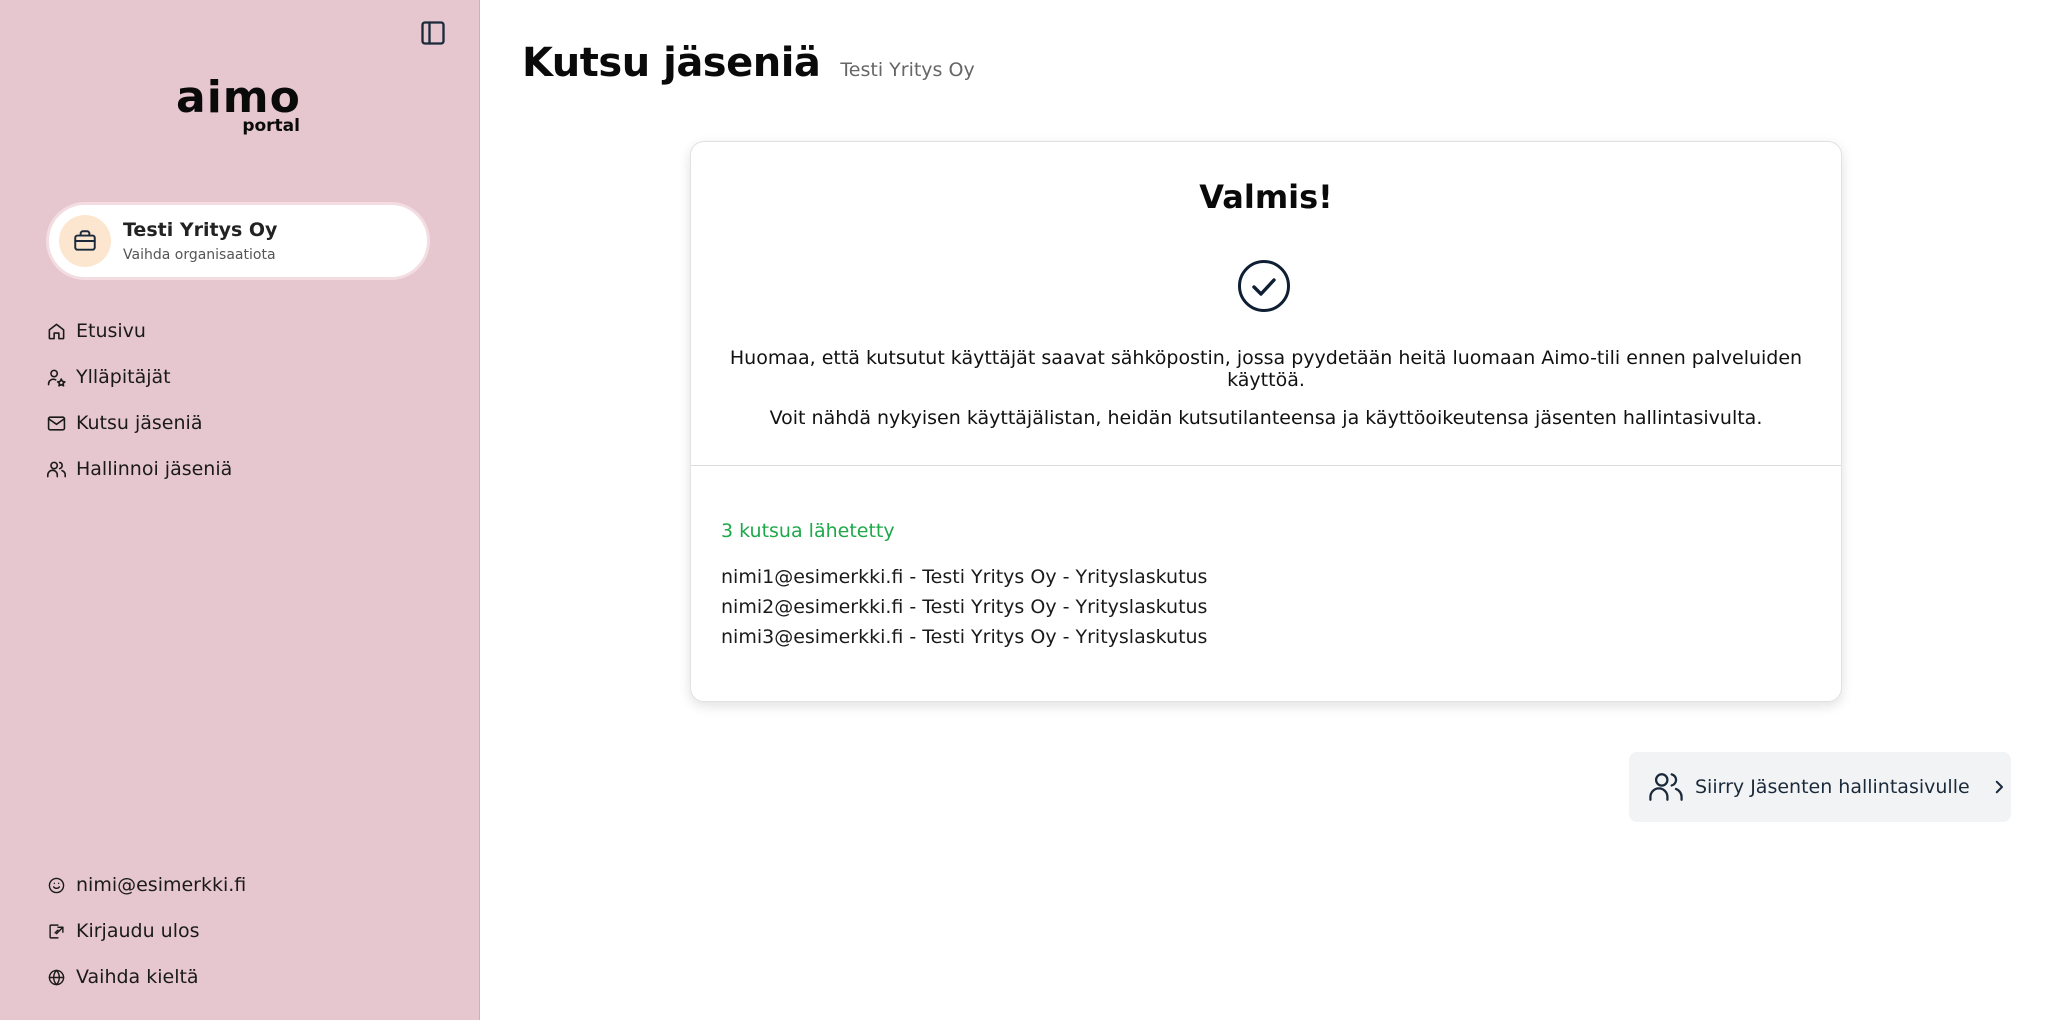  What do you see at coordinates (1832, 787) in the screenshot?
I see `button-label: Siirry Jäsenten hallintasivulle` at bounding box center [1832, 787].